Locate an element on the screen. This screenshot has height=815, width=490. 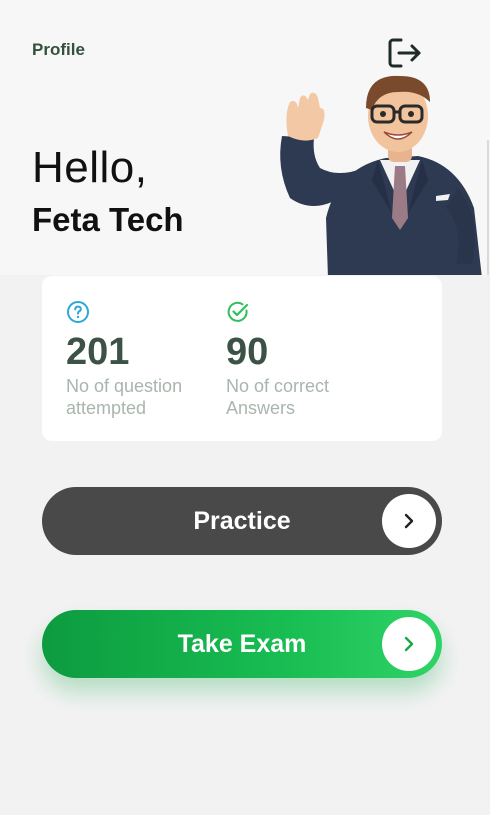
profile-link: Profile is located at coordinates (58, 50).